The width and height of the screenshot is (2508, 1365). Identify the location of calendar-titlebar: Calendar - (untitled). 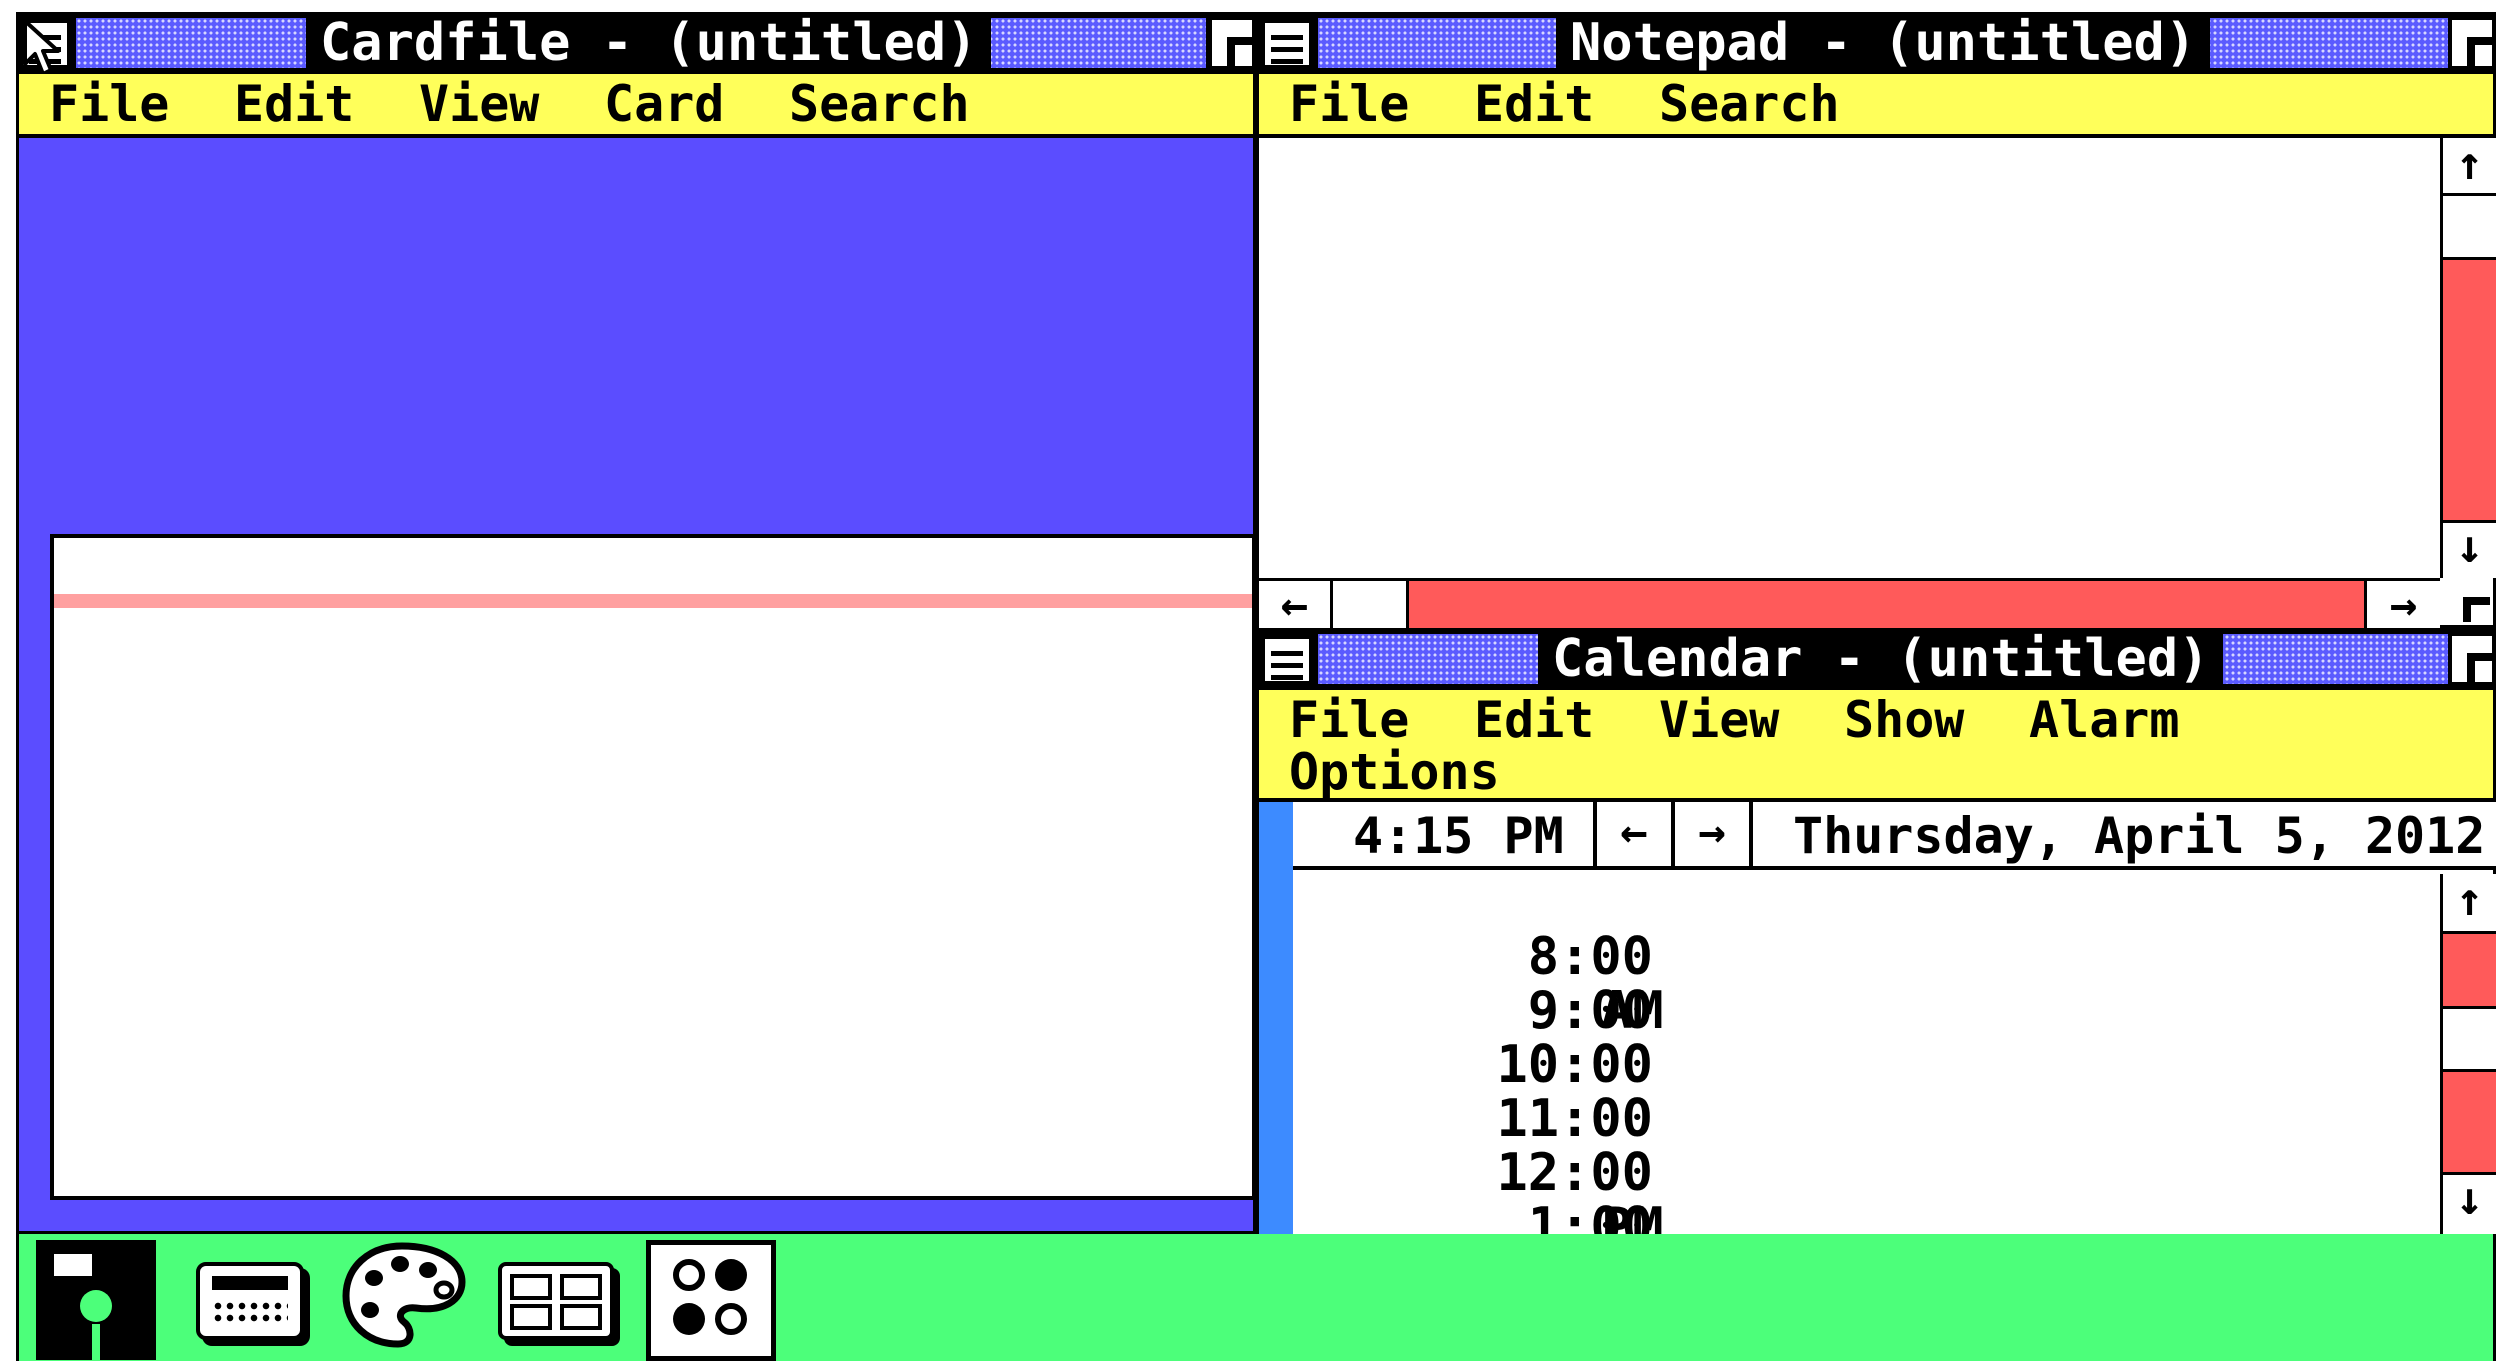
(1876, 659).